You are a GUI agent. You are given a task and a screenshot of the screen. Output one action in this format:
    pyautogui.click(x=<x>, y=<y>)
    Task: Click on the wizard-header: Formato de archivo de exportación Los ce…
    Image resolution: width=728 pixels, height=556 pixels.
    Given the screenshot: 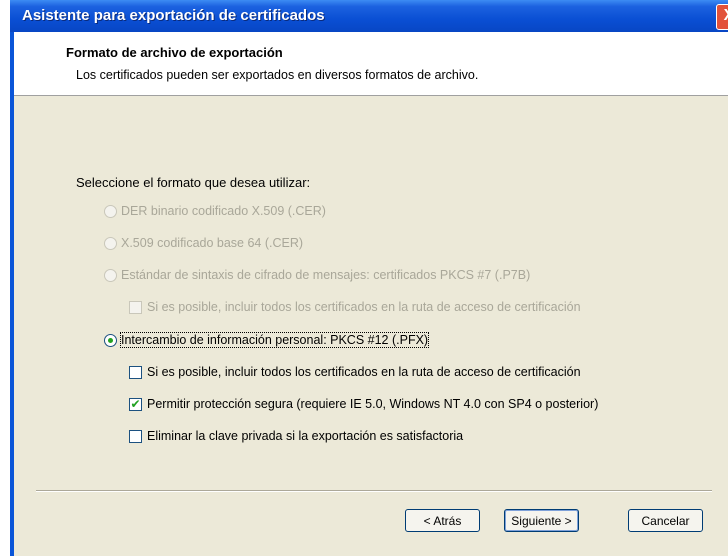 What is the action you would take?
    pyautogui.click(x=371, y=64)
    